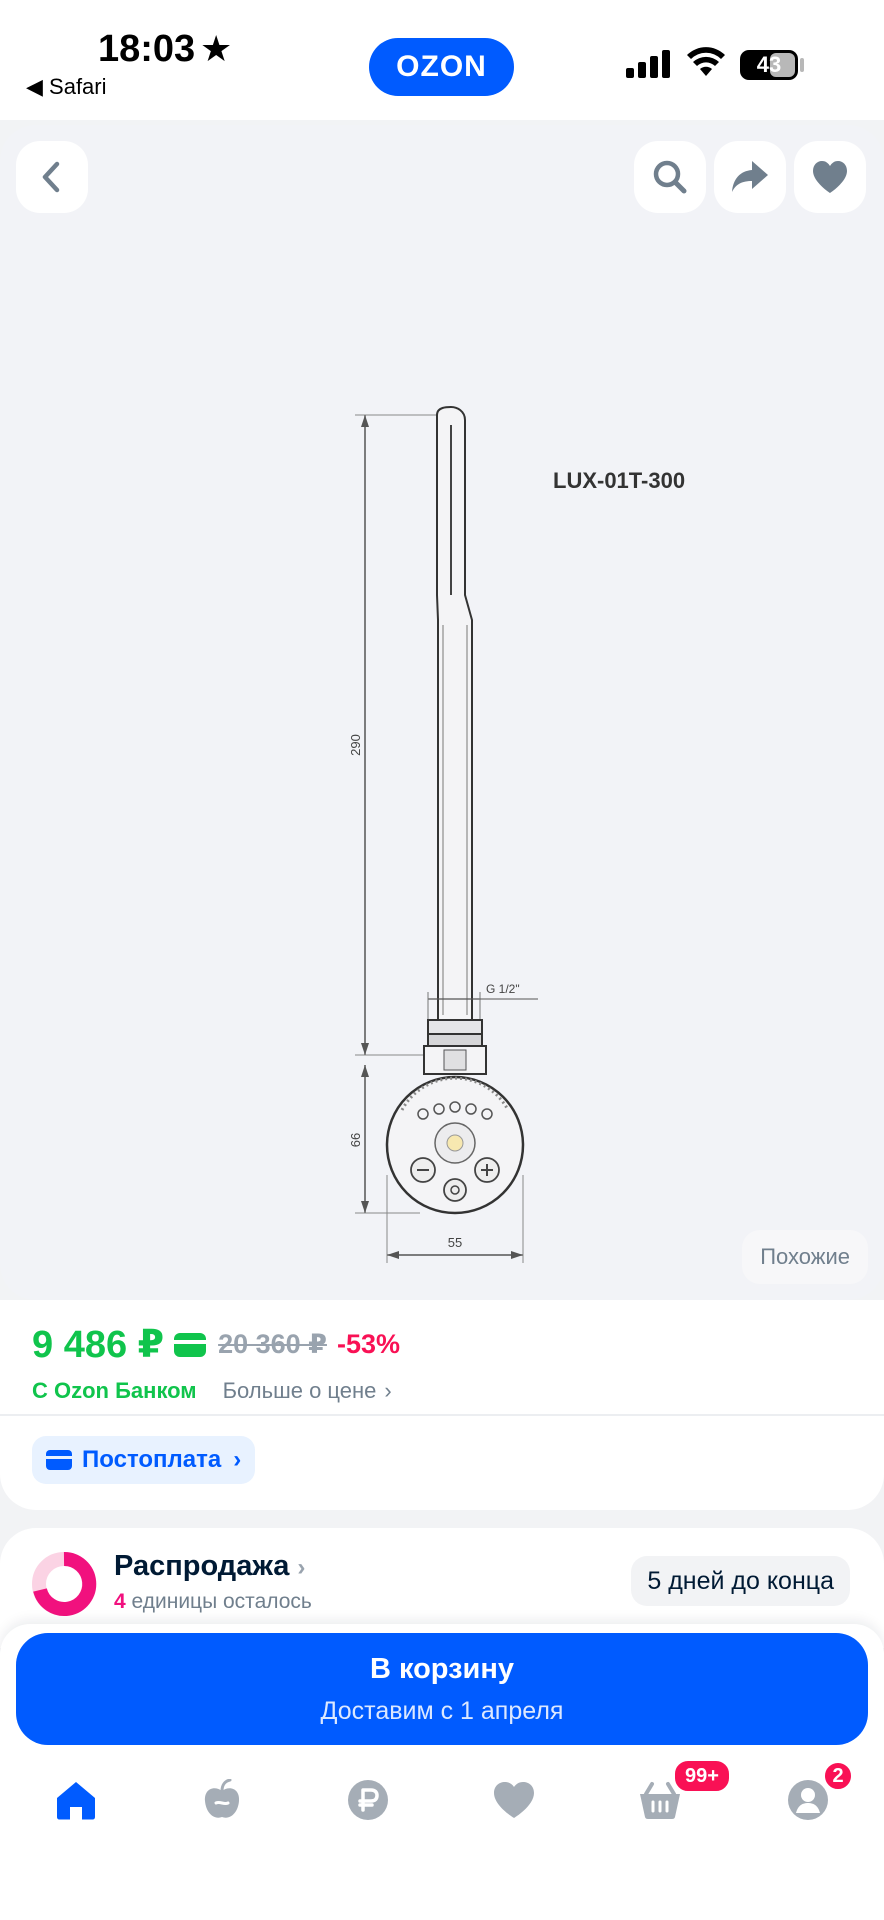  Describe the element at coordinates (190, 1344) in the screenshot. I see `card-icon` at that location.